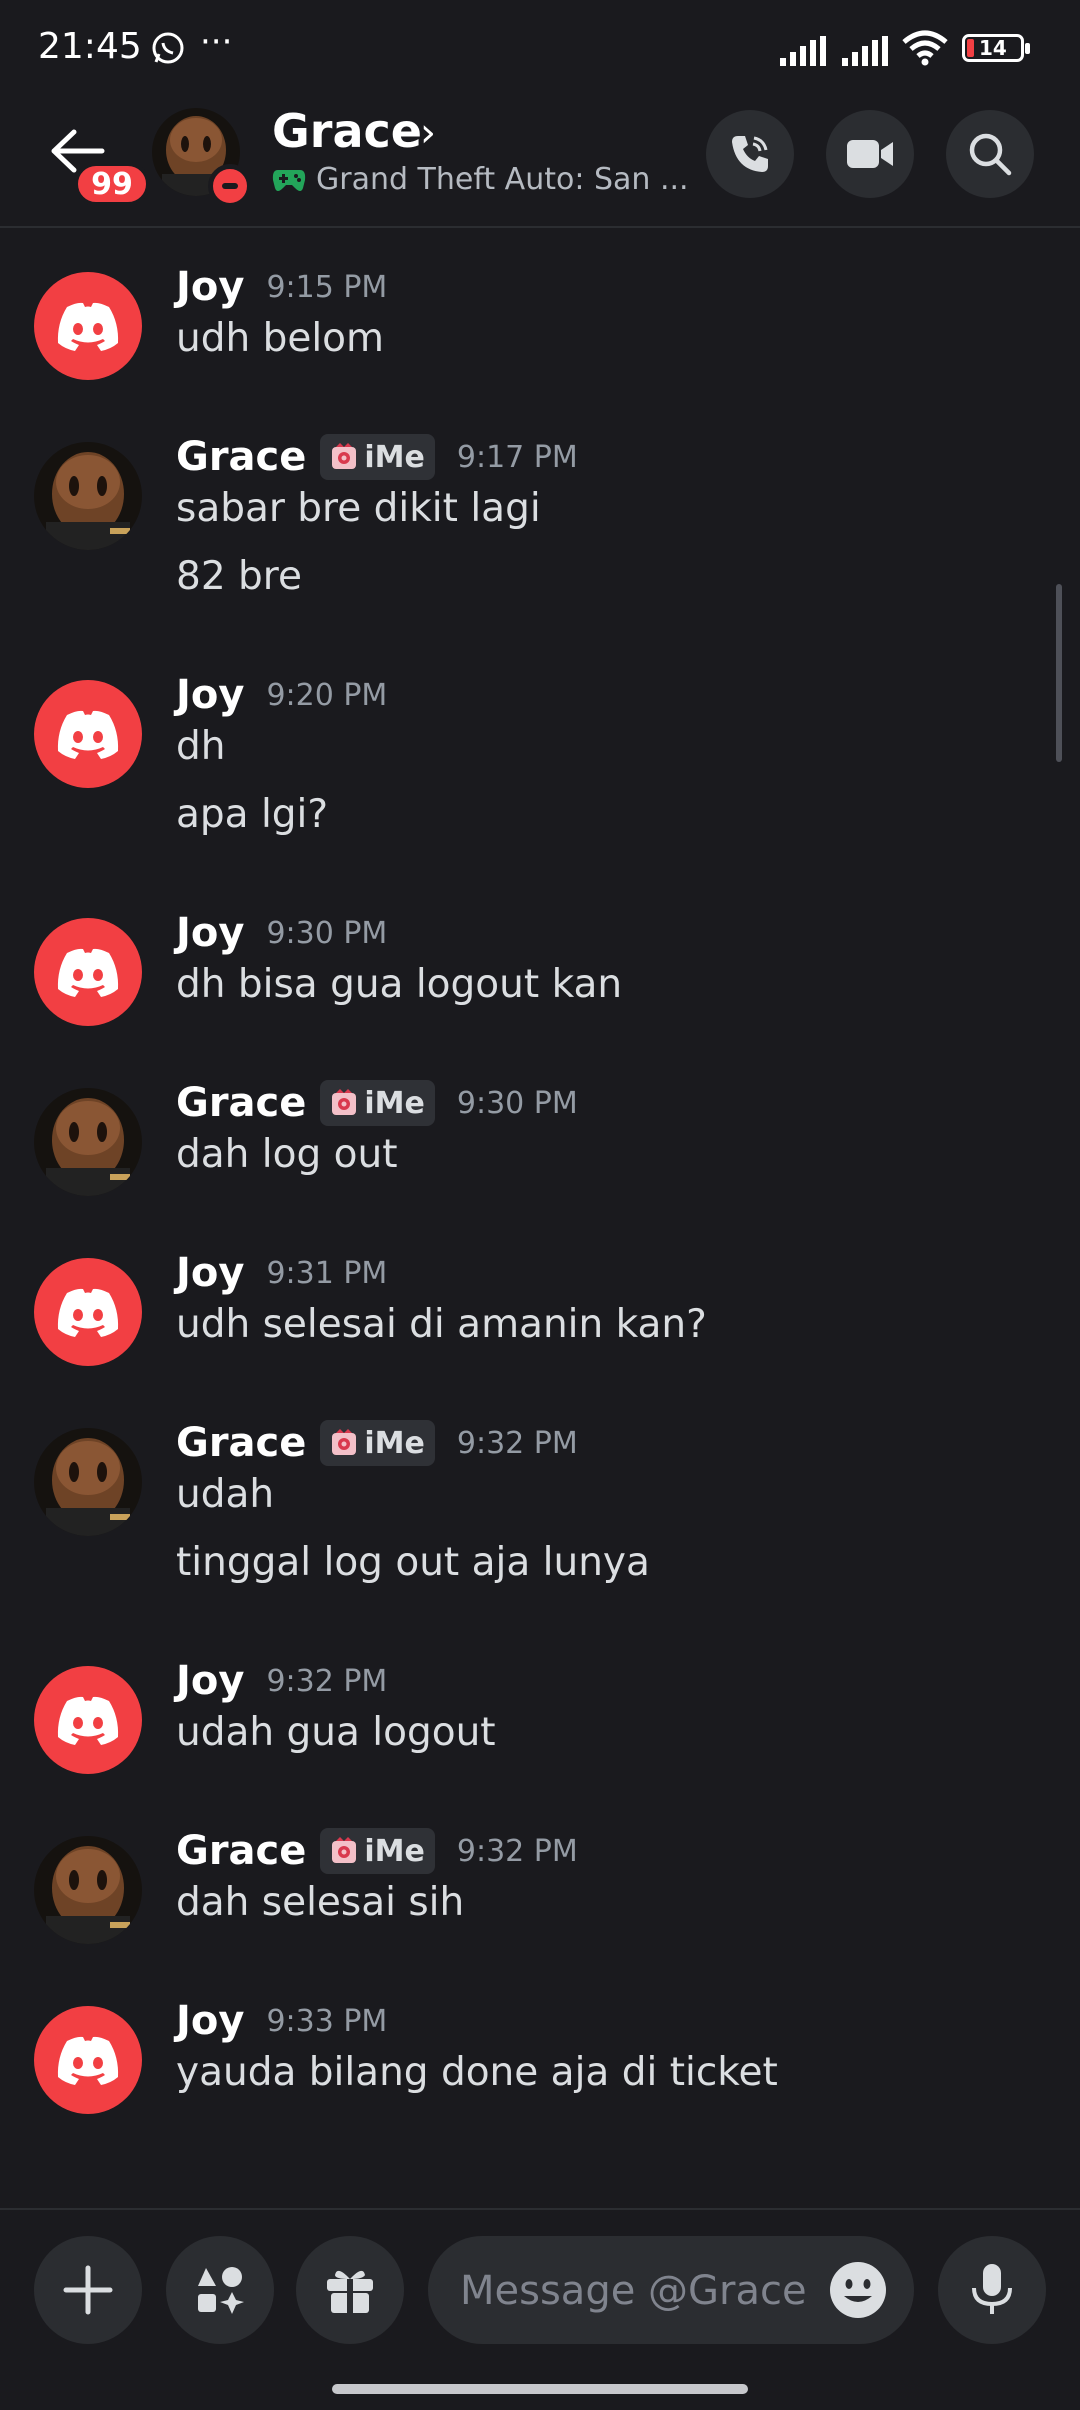 This screenshot has width=1080, height=2410. What do you see at coordinates (216, 42) in the screenshot?
I see `more-notifications-icon: ···` at bounding box center [216, 42].